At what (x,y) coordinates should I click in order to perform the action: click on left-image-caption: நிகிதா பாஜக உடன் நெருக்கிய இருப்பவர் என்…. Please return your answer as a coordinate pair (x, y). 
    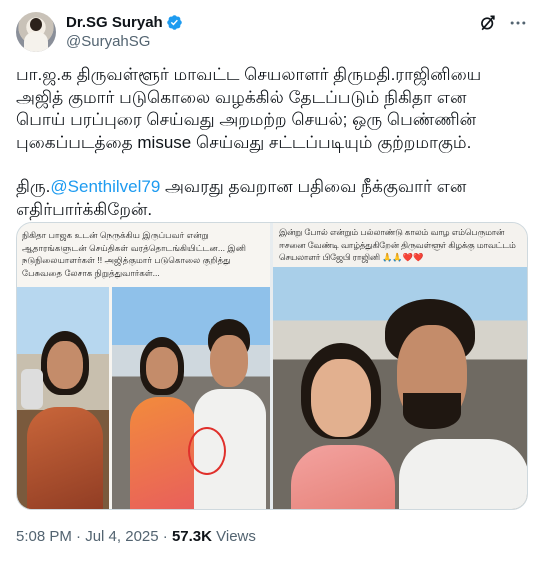
    Looking at the image, I should click on (134, 254).